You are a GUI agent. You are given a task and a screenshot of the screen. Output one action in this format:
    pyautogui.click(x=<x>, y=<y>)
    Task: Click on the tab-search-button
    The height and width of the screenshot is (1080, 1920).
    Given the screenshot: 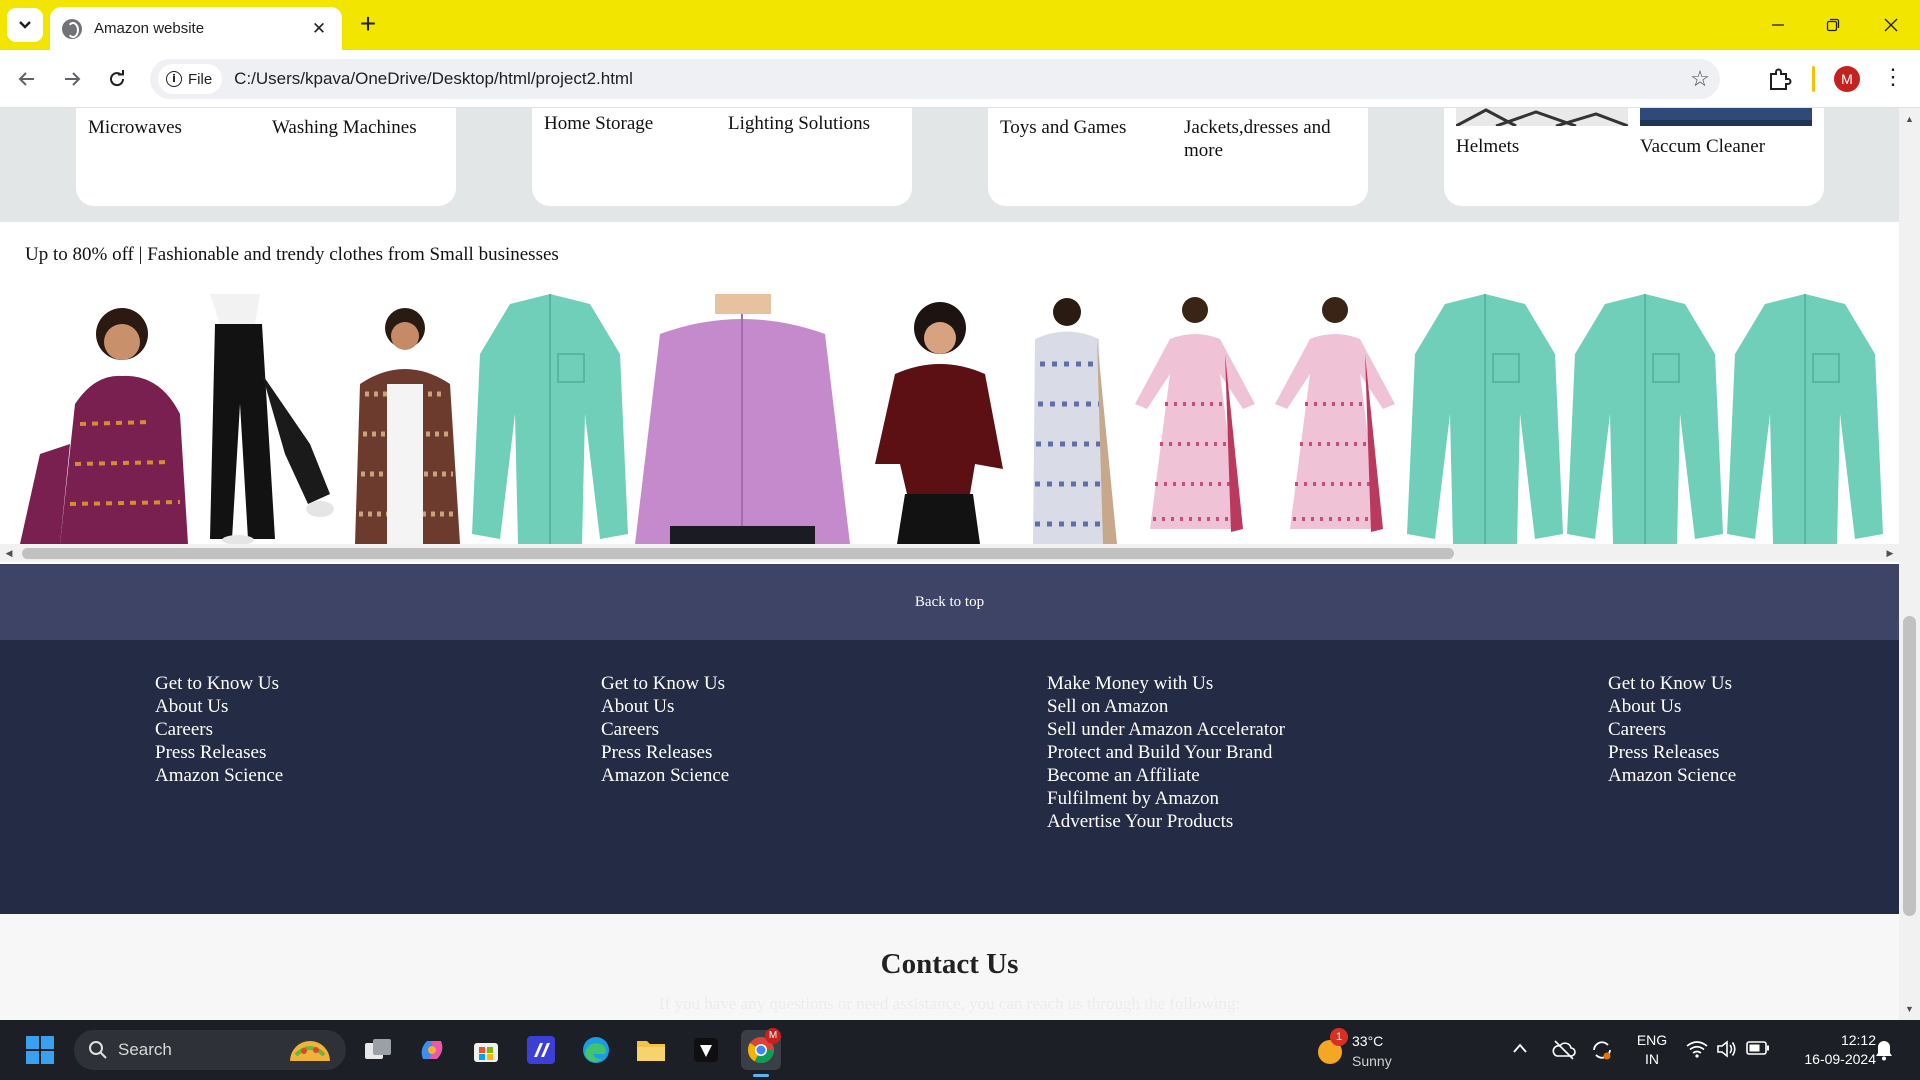 What is the action you would take?
    pyautogui.click(x=25, y=25)
    